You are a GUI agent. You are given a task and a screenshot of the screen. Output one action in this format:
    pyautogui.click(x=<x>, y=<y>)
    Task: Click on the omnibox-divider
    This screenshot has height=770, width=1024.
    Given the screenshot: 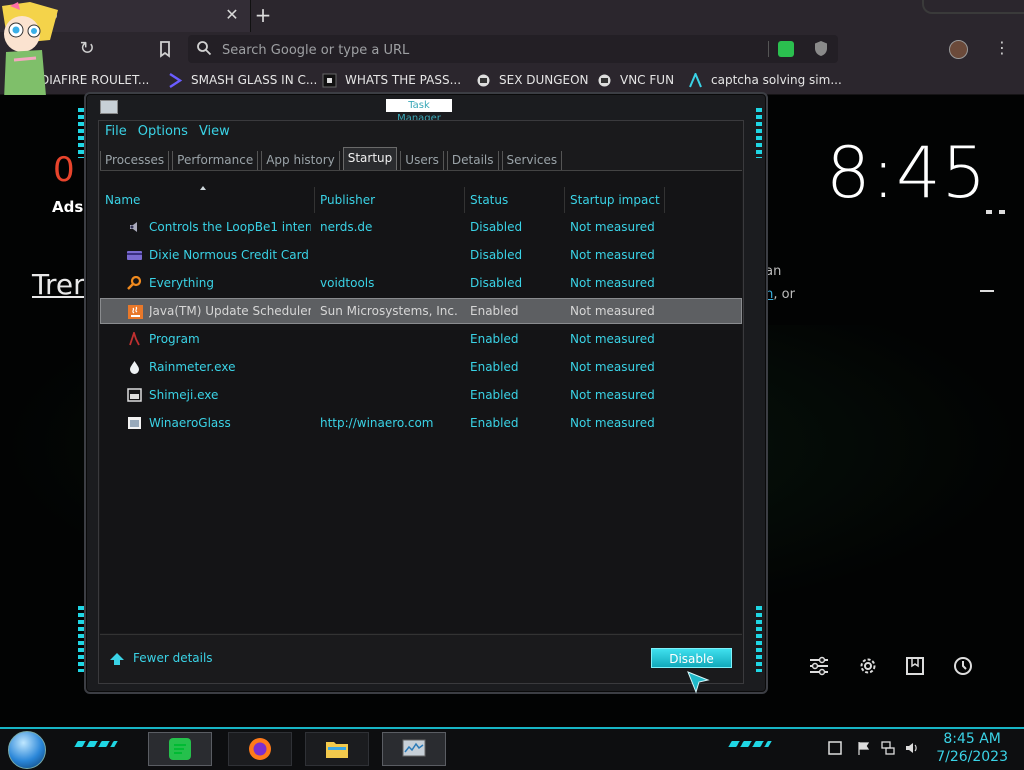 What is the action you would take?
    pyautogui.click(x=768, y=49)
    